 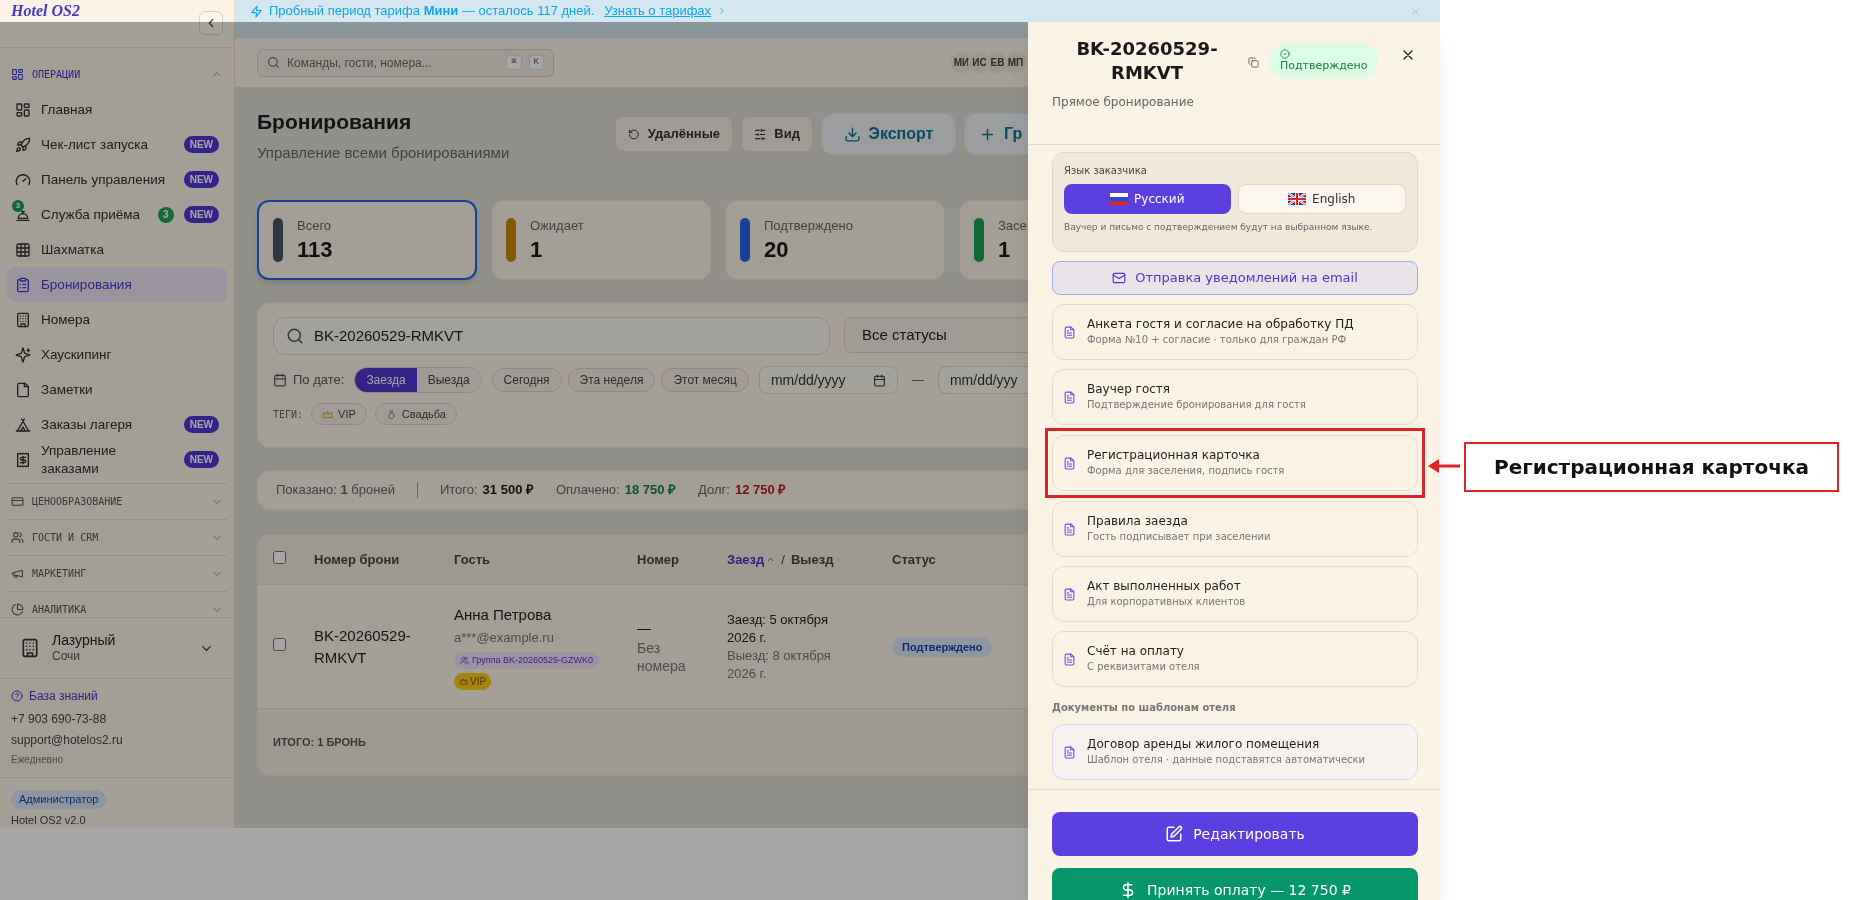 I want to click on language-option: English, so click(x=1321, y=199).